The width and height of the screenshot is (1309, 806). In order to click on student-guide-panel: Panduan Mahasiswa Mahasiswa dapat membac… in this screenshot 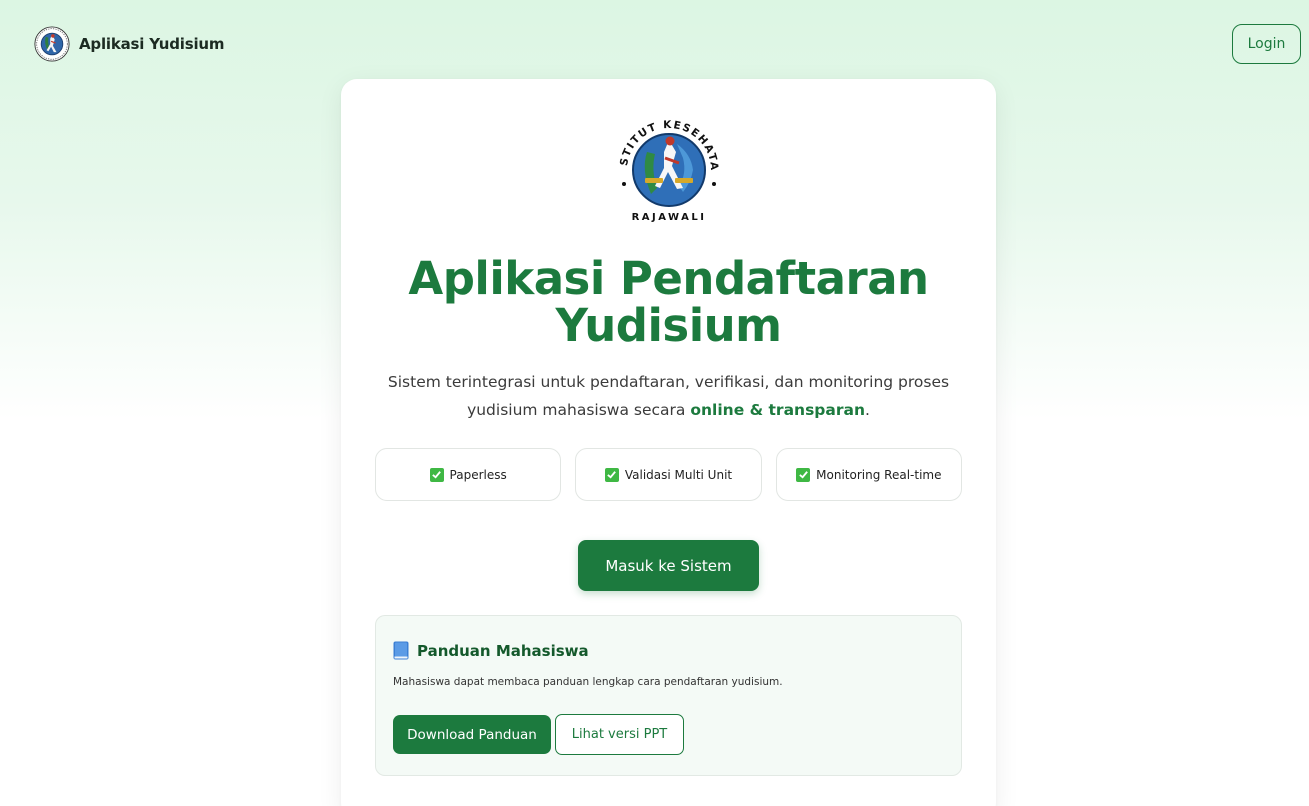, I will do `click(668, 695)`.